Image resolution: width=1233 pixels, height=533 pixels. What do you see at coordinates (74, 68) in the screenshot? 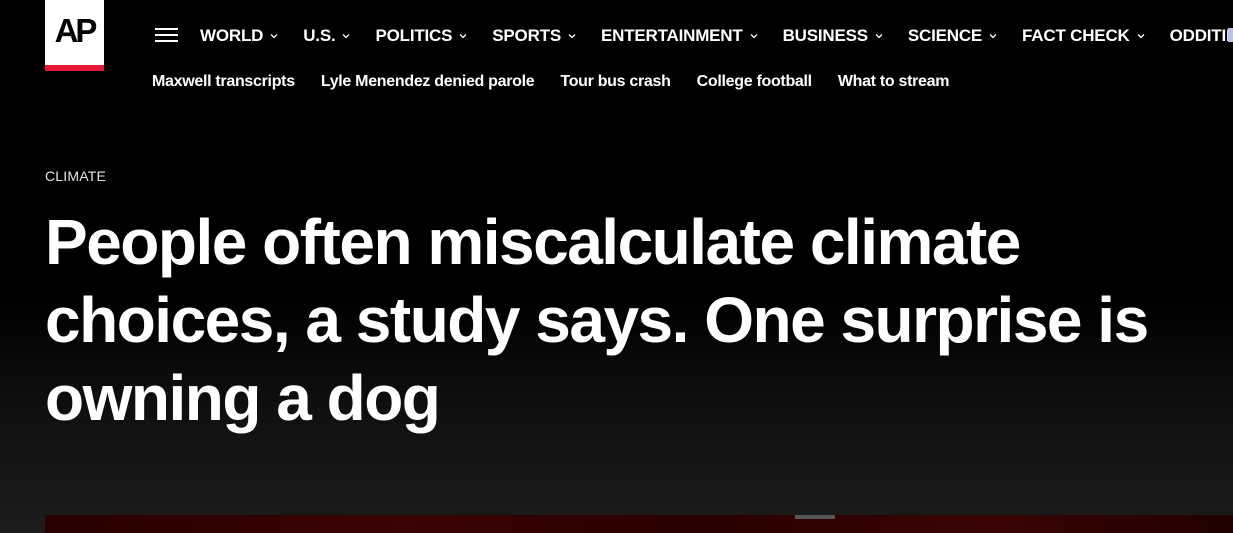
I see `logo-red-bar` at bounding box center [74, 68].